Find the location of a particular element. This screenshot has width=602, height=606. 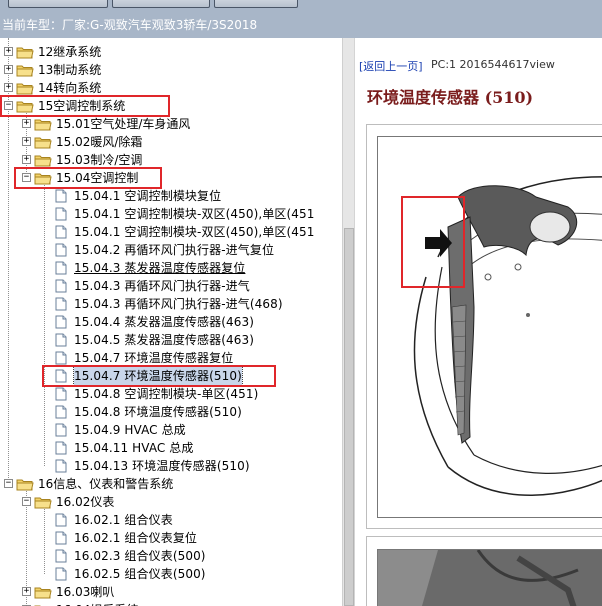

current-vehicle: 当前车型：厂家:G-观致汽车观致3轿车/3S2018 is located at coordinates (129, 25).